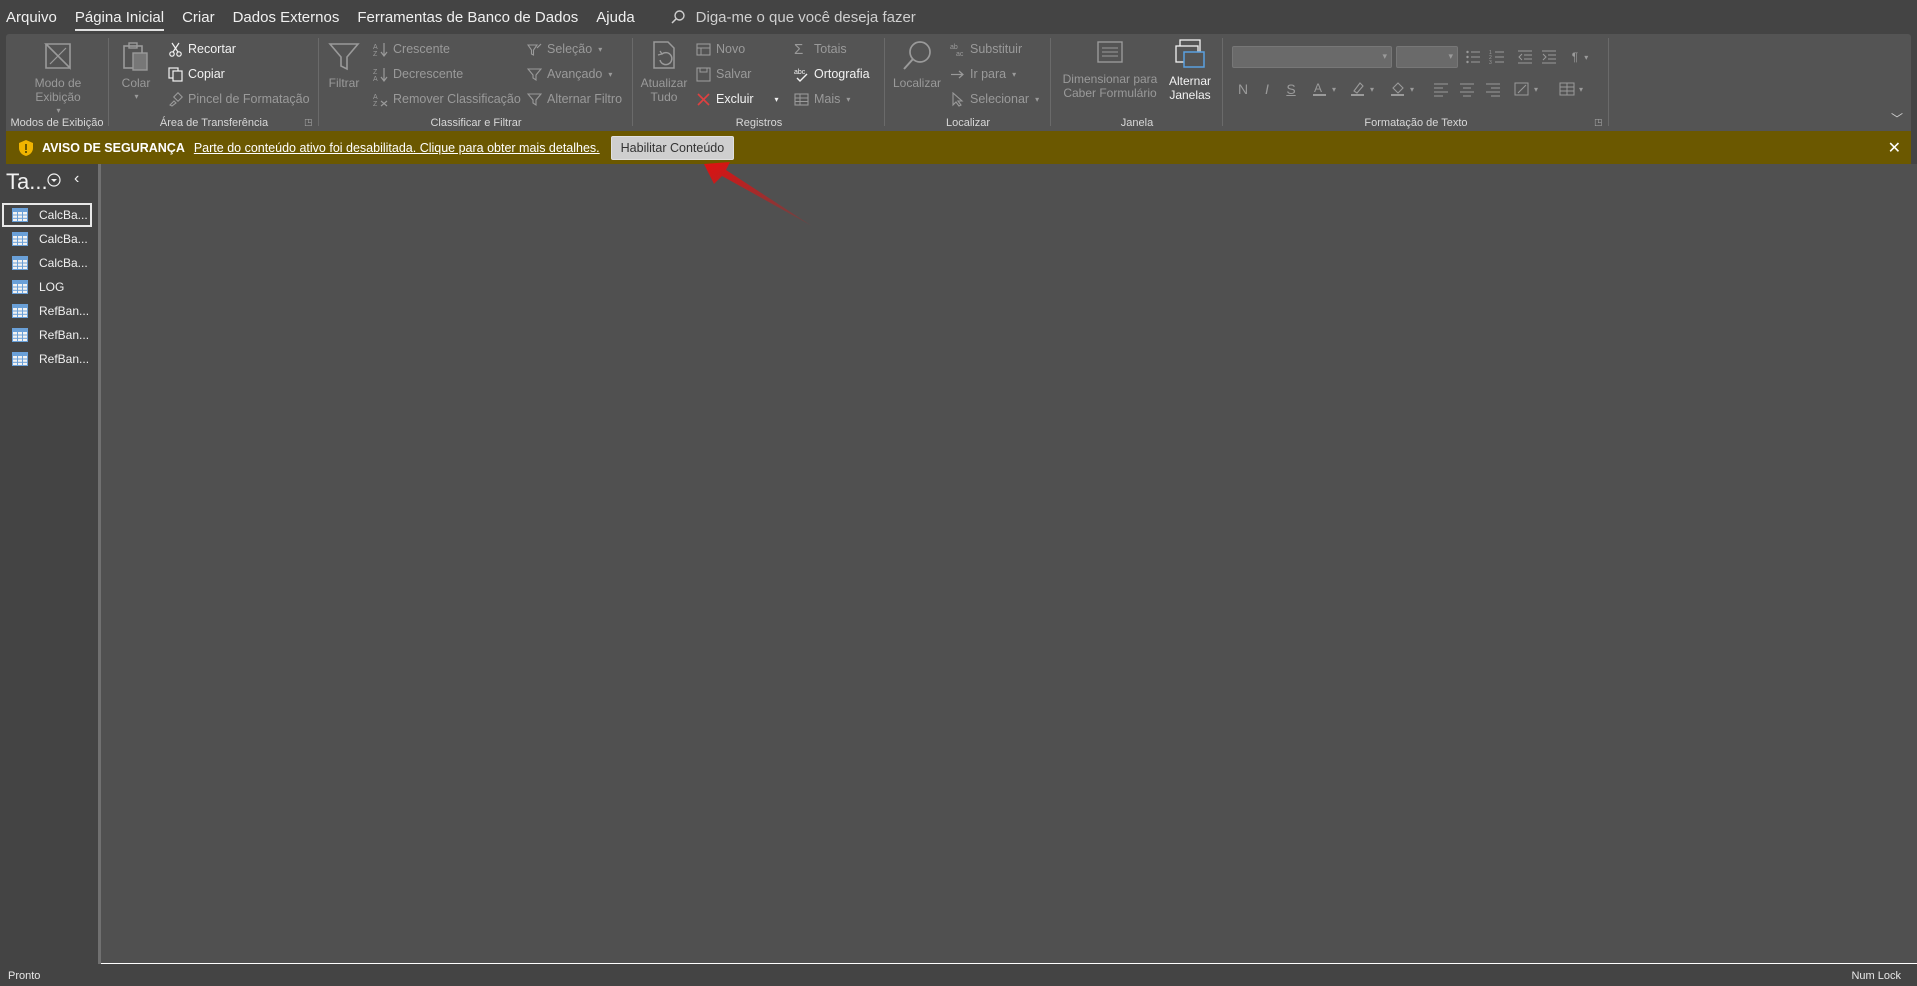 The height and width of the screenshot is (986, 1917). What do you see at coordinates (1312, 57) in the screenshot?
I see `font-name-combo: ▾` at bounding box center [1312, 57].